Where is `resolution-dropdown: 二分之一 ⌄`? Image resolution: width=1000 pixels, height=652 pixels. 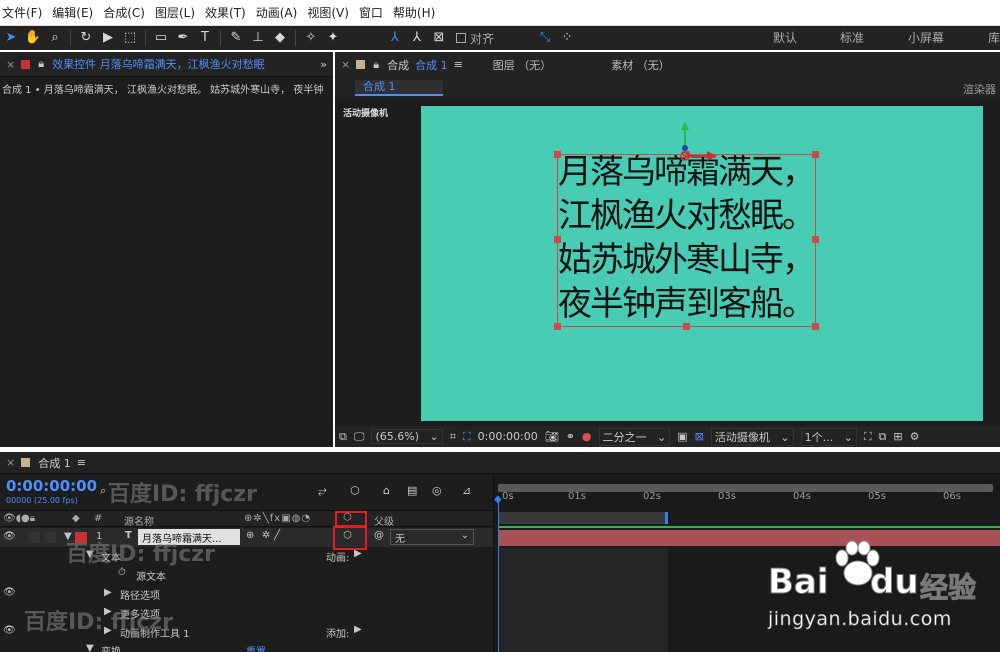 resolution-dropdown: 二分之一 ⌄ is located at coordinates (634, 436).